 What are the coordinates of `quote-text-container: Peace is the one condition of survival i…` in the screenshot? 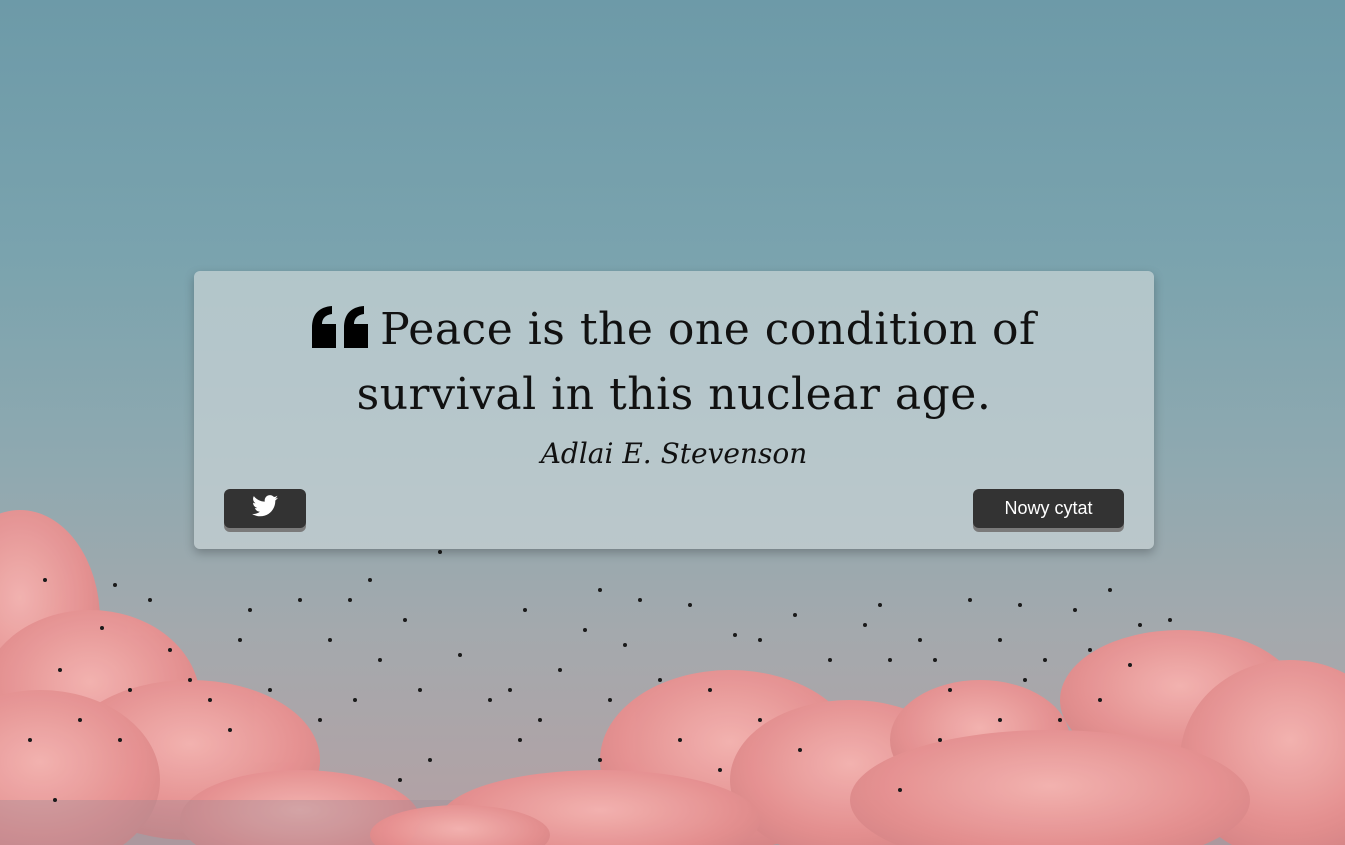 It's located at (674, 362).